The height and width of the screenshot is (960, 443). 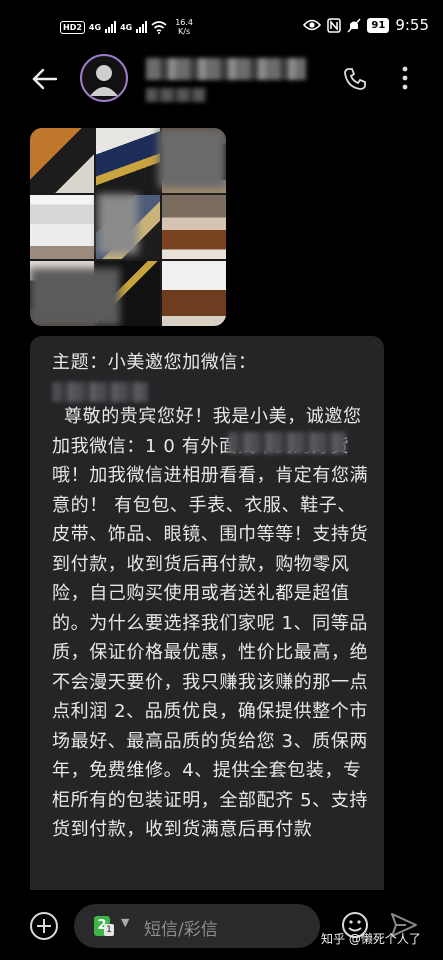 What do you see at coordinates (412, 25) in the screenshot?
I see `clock: 9:55` at bounding box center [412, 25].